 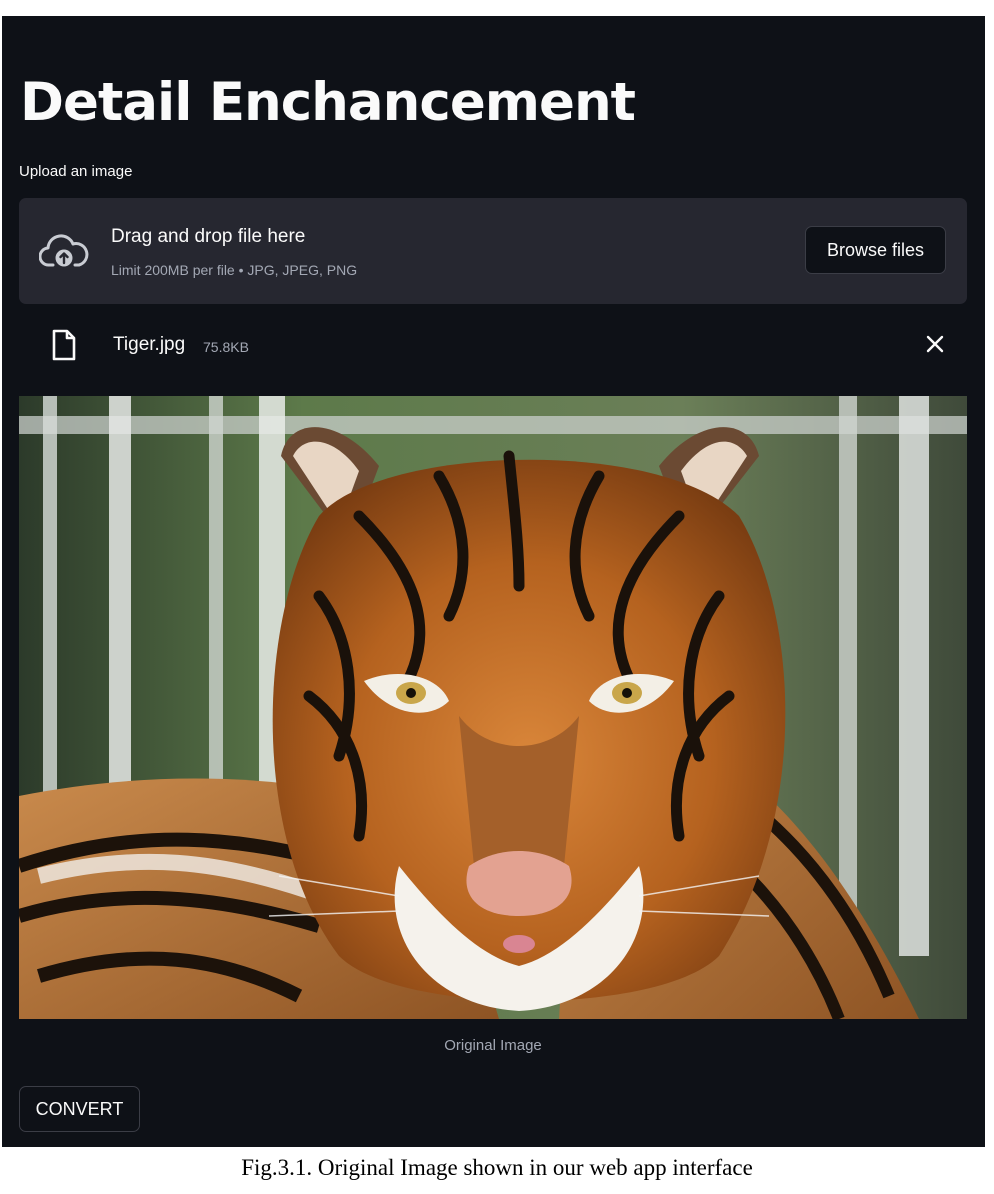 What do you see at coordinates (328, 102) in the screenshot?
I see `page-title: Detail Enchancement` at bounding box center [328, 102].